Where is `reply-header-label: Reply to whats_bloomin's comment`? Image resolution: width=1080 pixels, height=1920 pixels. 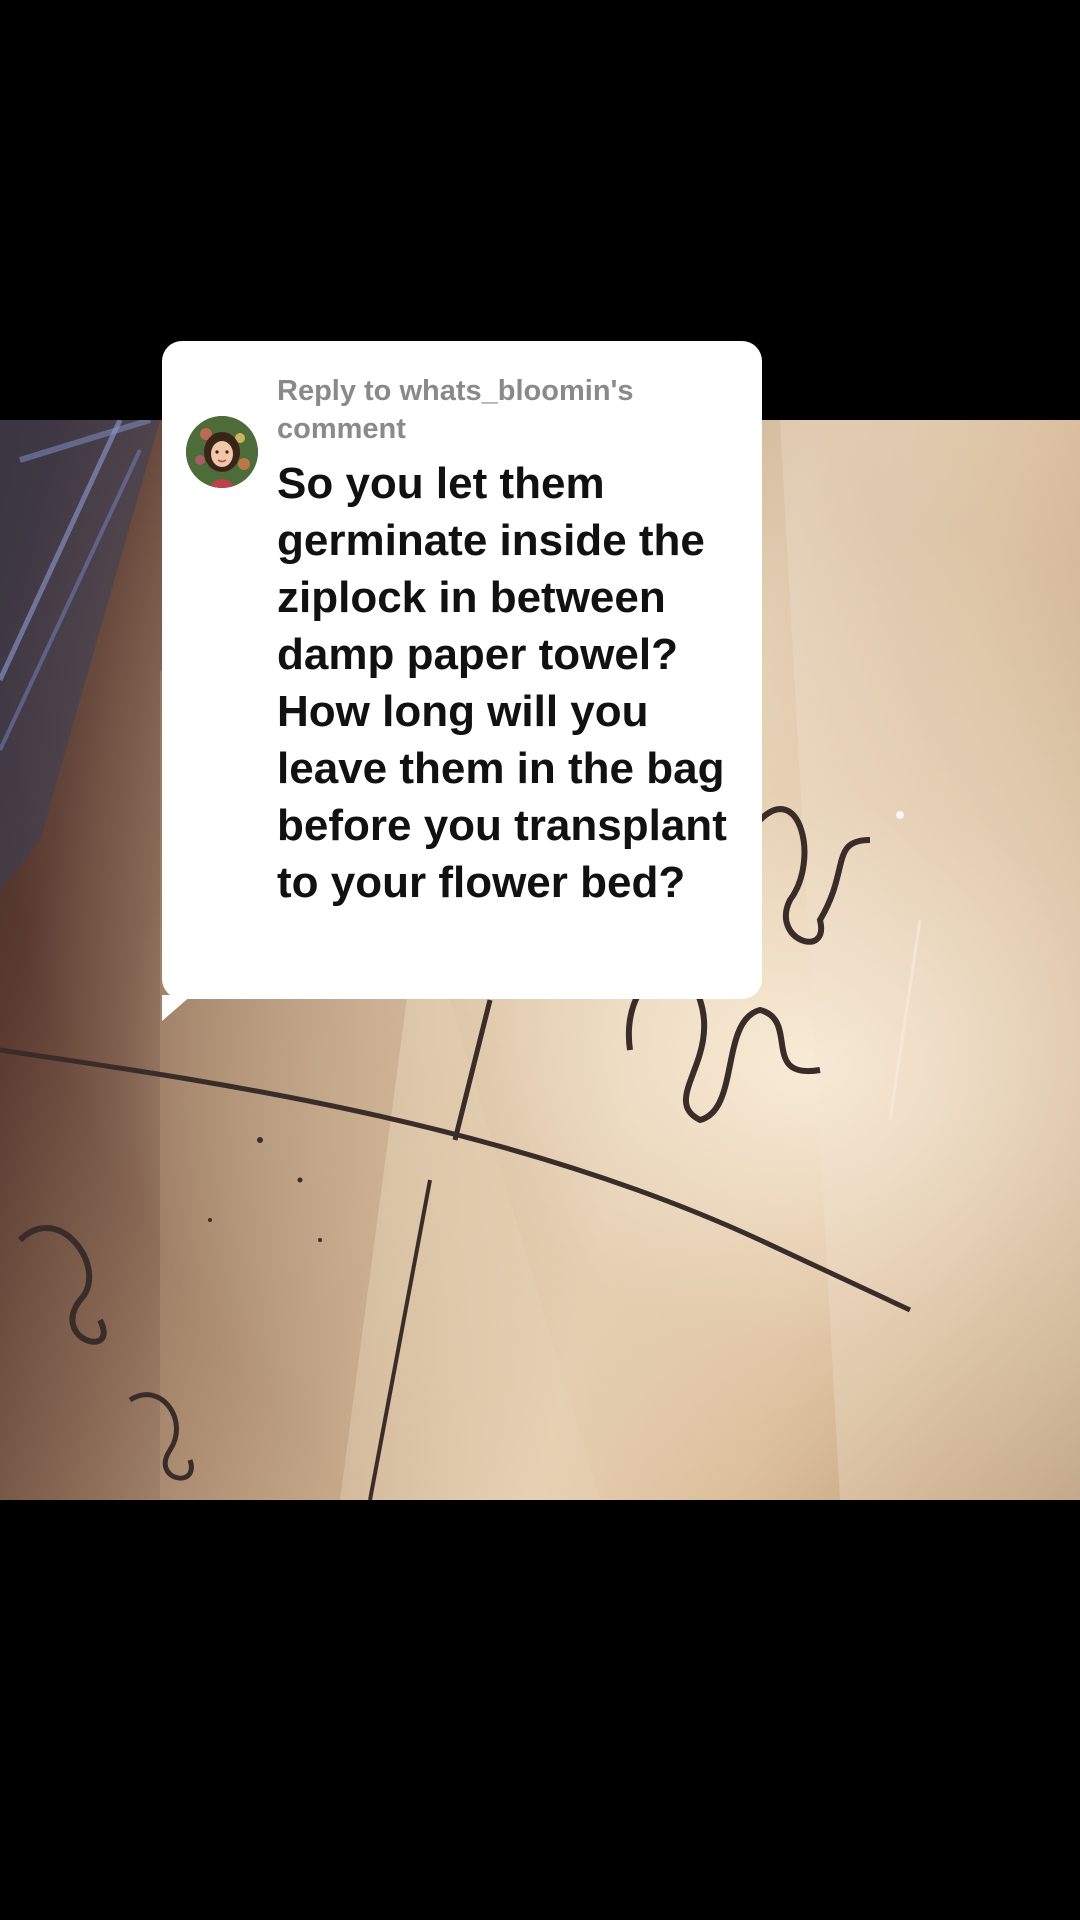
reply-header-label: Reply to whats_bloomin's comment is located at coordinates (507, 410).